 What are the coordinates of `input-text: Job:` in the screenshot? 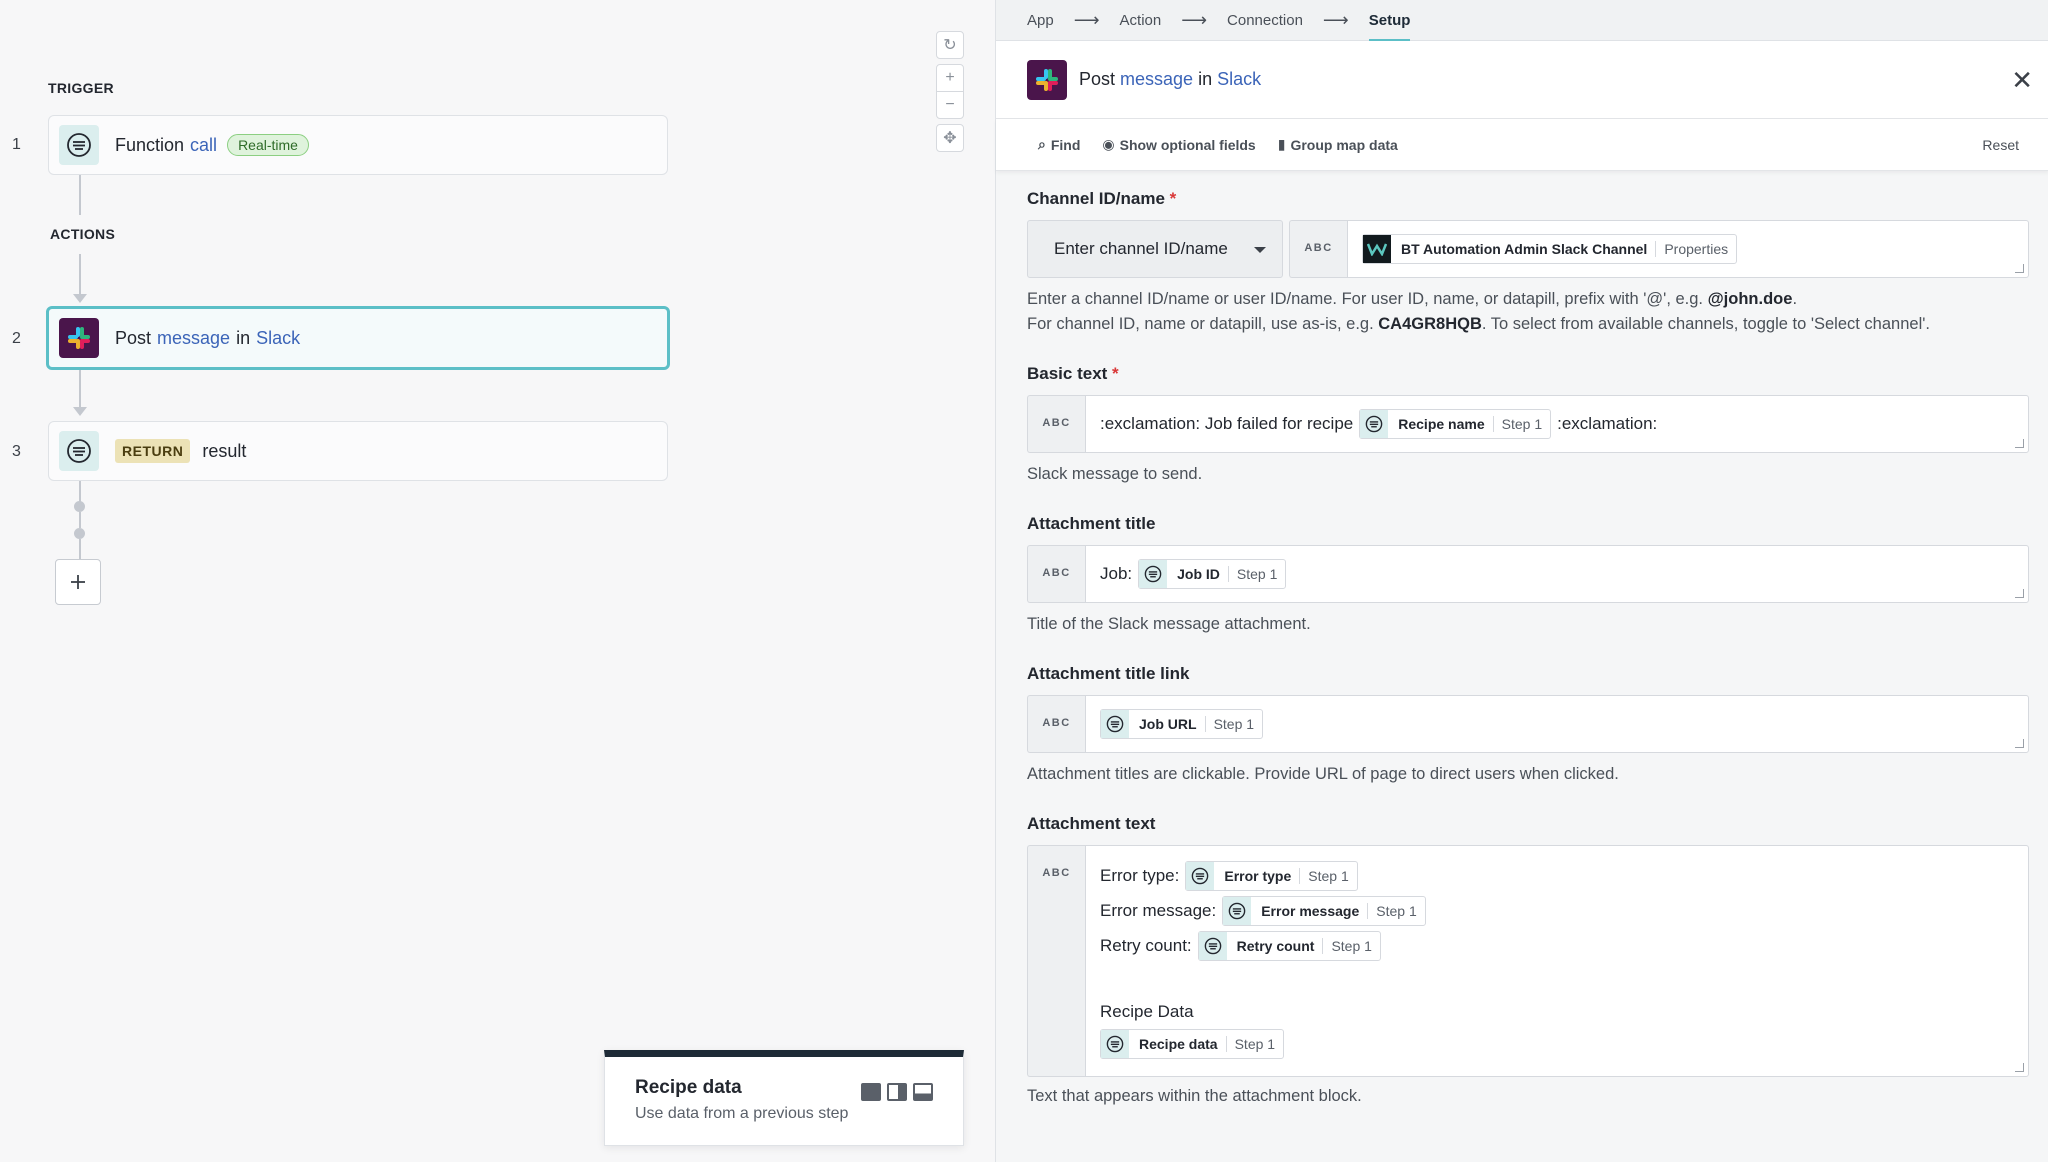 It's located at (1116, 573).